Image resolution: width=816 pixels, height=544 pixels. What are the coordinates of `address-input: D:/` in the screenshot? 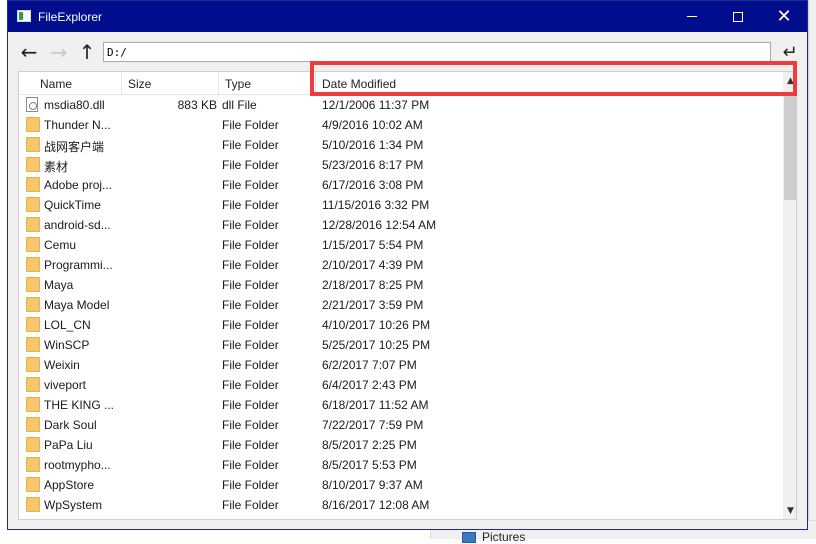 It's located at (437, 52).